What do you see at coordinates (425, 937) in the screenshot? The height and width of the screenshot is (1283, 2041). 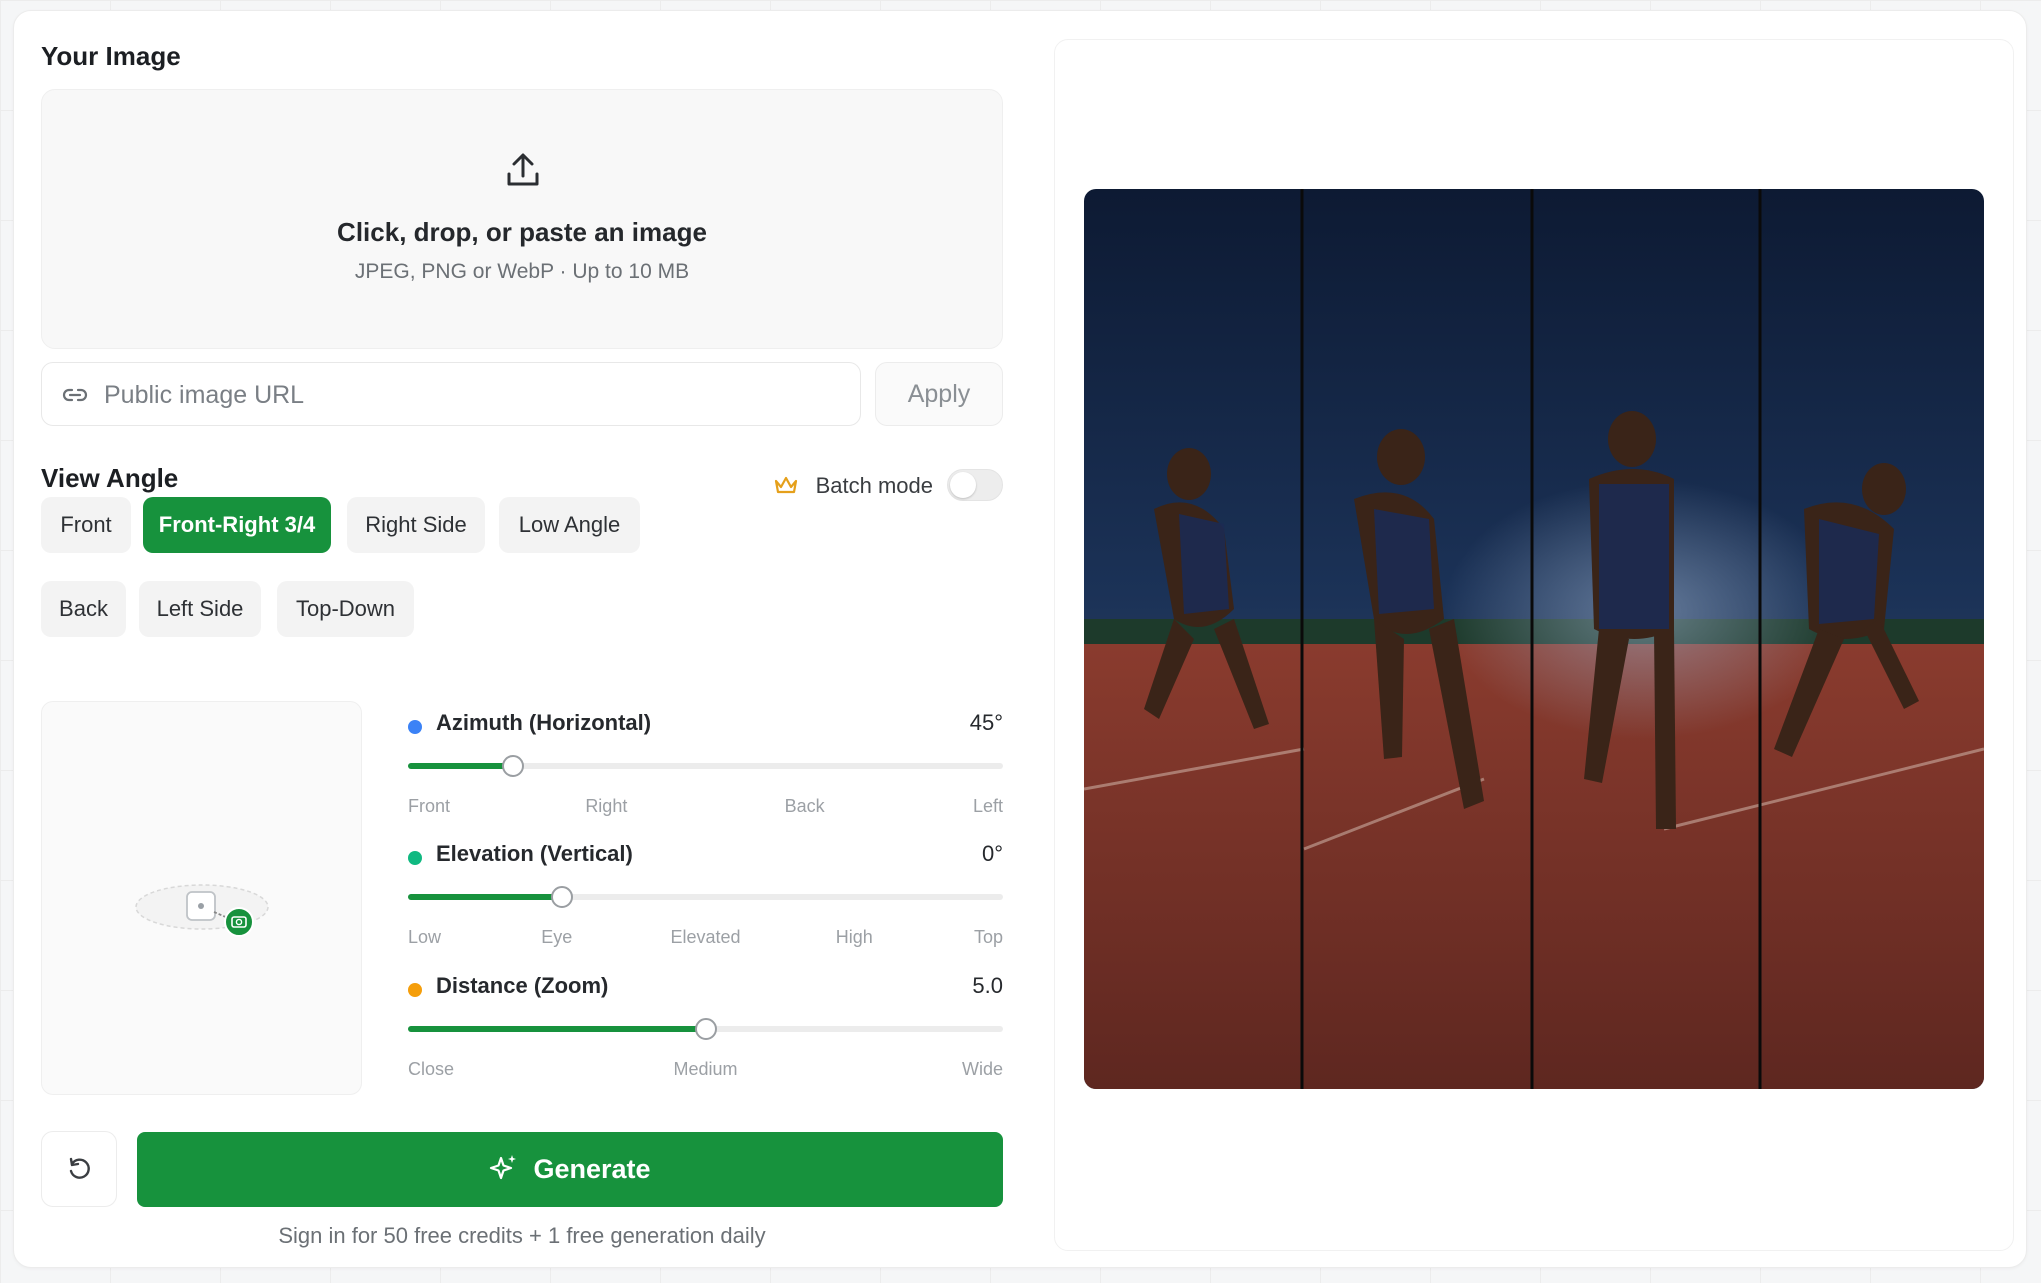 I see `elevation-tick-label: Low` at bounding box center [425, 937].